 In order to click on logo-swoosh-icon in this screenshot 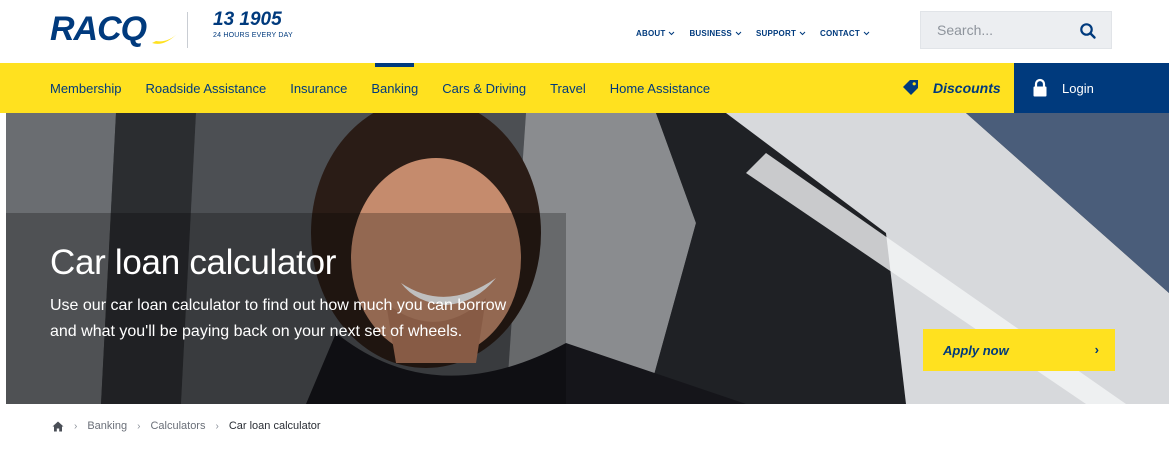, I will do `click(165, 38)`.